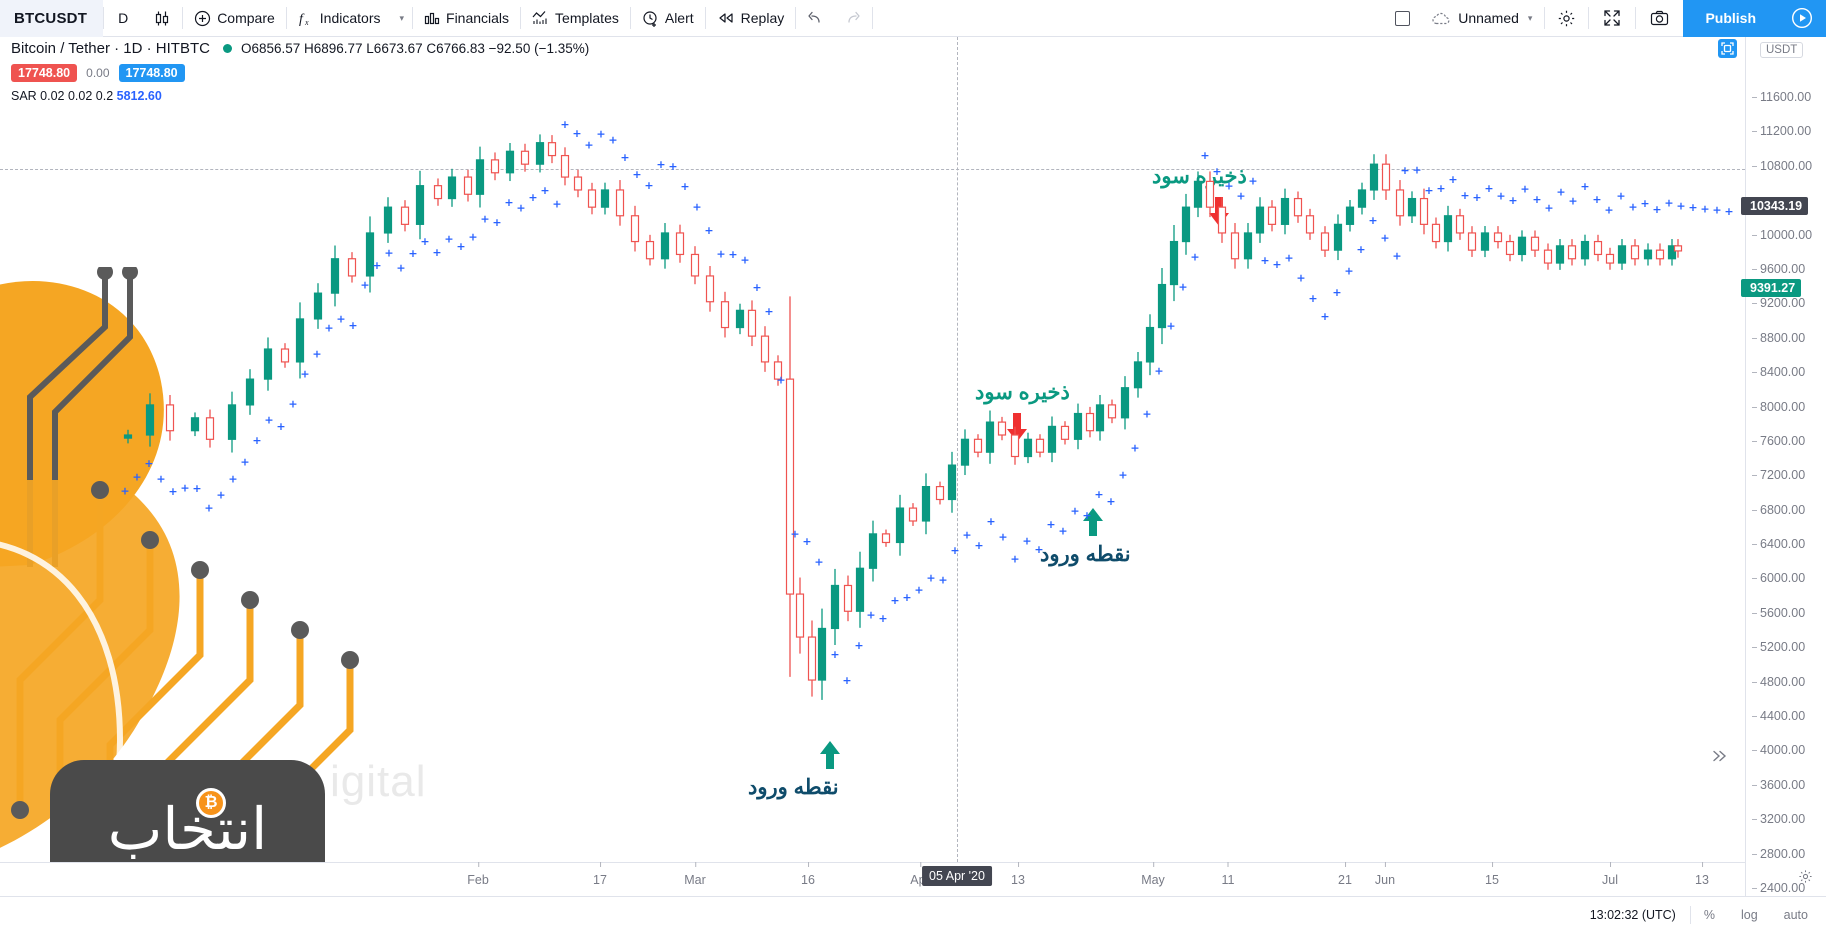 The width and height of the screenshot is (1826, 933). Describe the element at coordinates (1709, 915) in the screenshot. I see `percent-scale-toggle: %` at that location.